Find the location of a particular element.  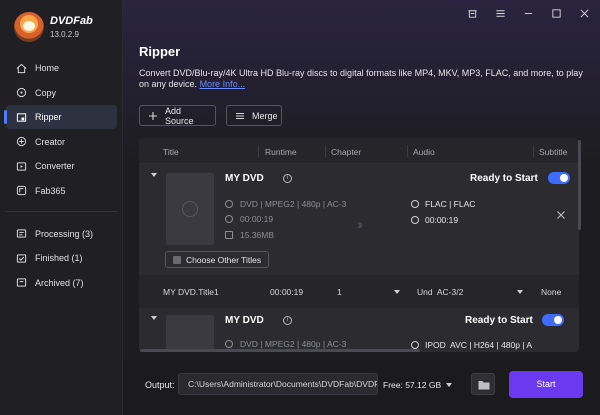

sidebar-item-label: Fab365 is located at coordinates (50, 190).